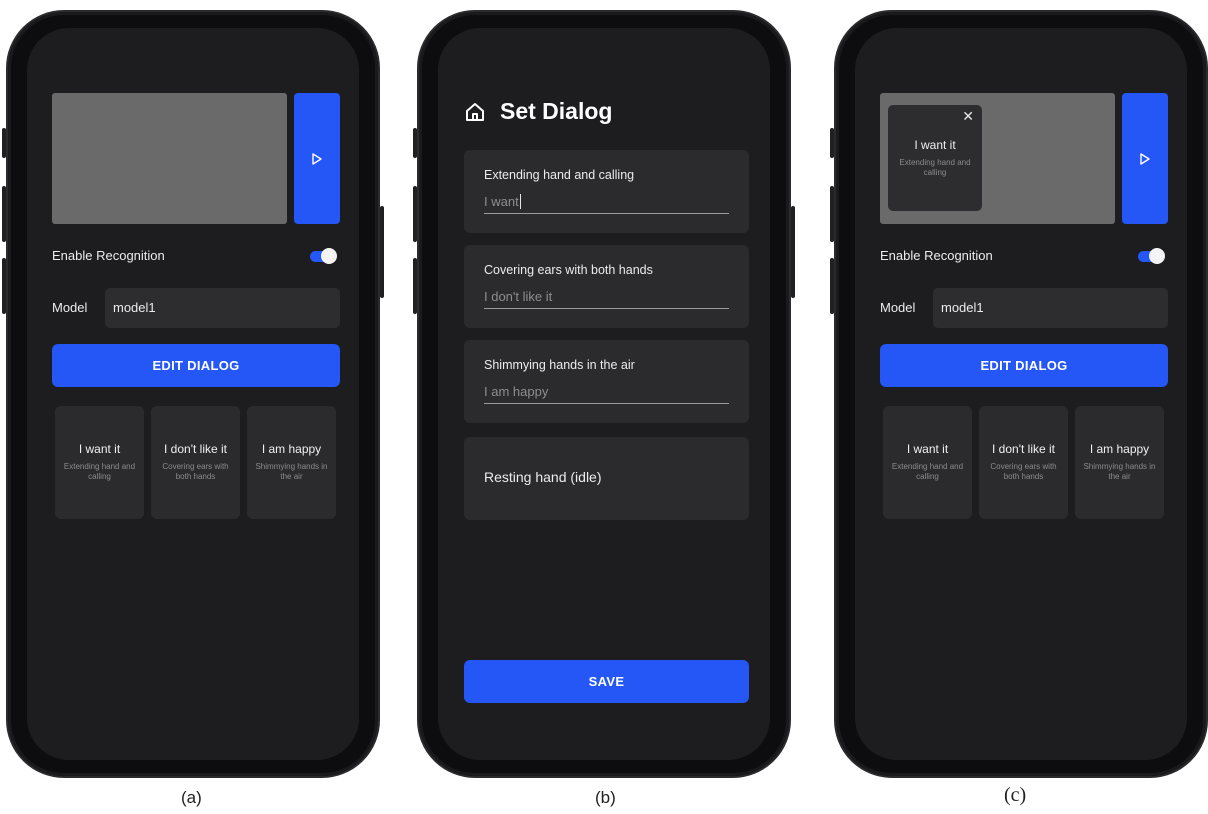  What do you see at coordinates (606, 191) in the screenshot?
I see `gesture-entry: Extending hand and calling I want` at bounding box center [606, 191].